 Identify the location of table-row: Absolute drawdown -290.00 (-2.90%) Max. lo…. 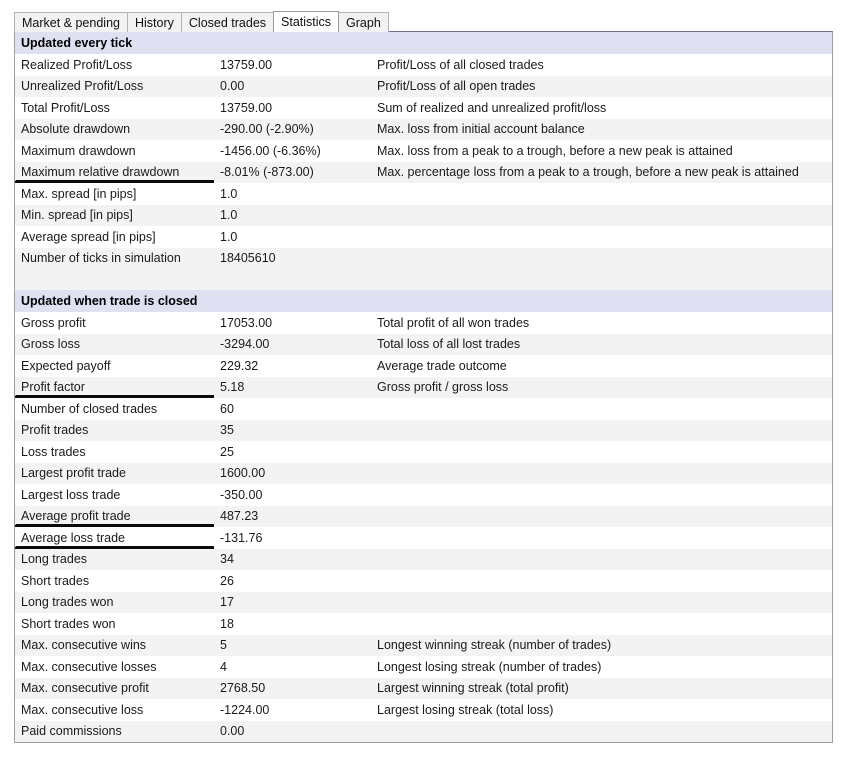
(423, 129).